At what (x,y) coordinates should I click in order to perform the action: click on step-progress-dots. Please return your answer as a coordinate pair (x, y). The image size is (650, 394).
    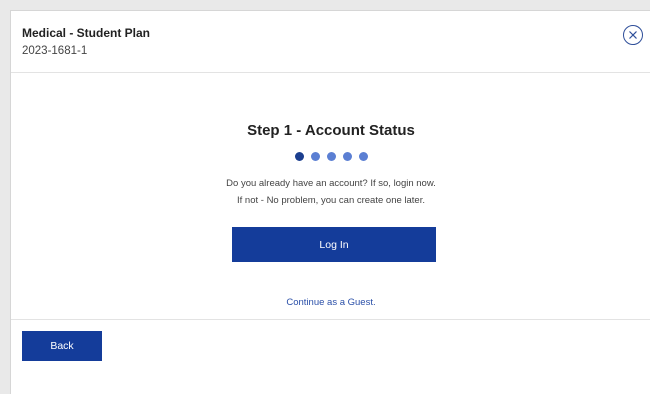
    Looking at the image, I should click on (330, 156).